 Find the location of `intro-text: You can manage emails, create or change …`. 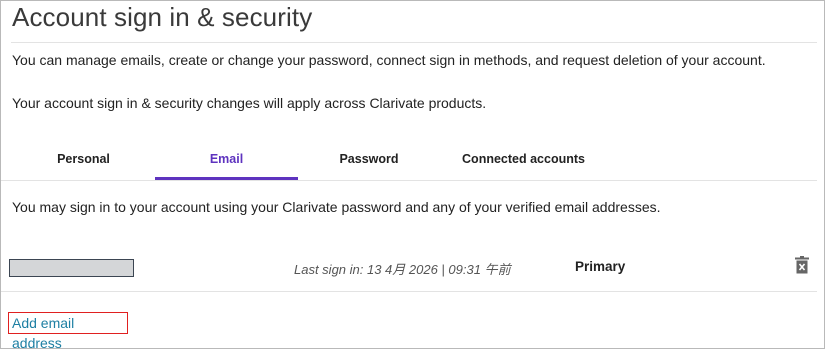

intro-text: You can manage emails, create or change … is located at coordinates (389, 60).